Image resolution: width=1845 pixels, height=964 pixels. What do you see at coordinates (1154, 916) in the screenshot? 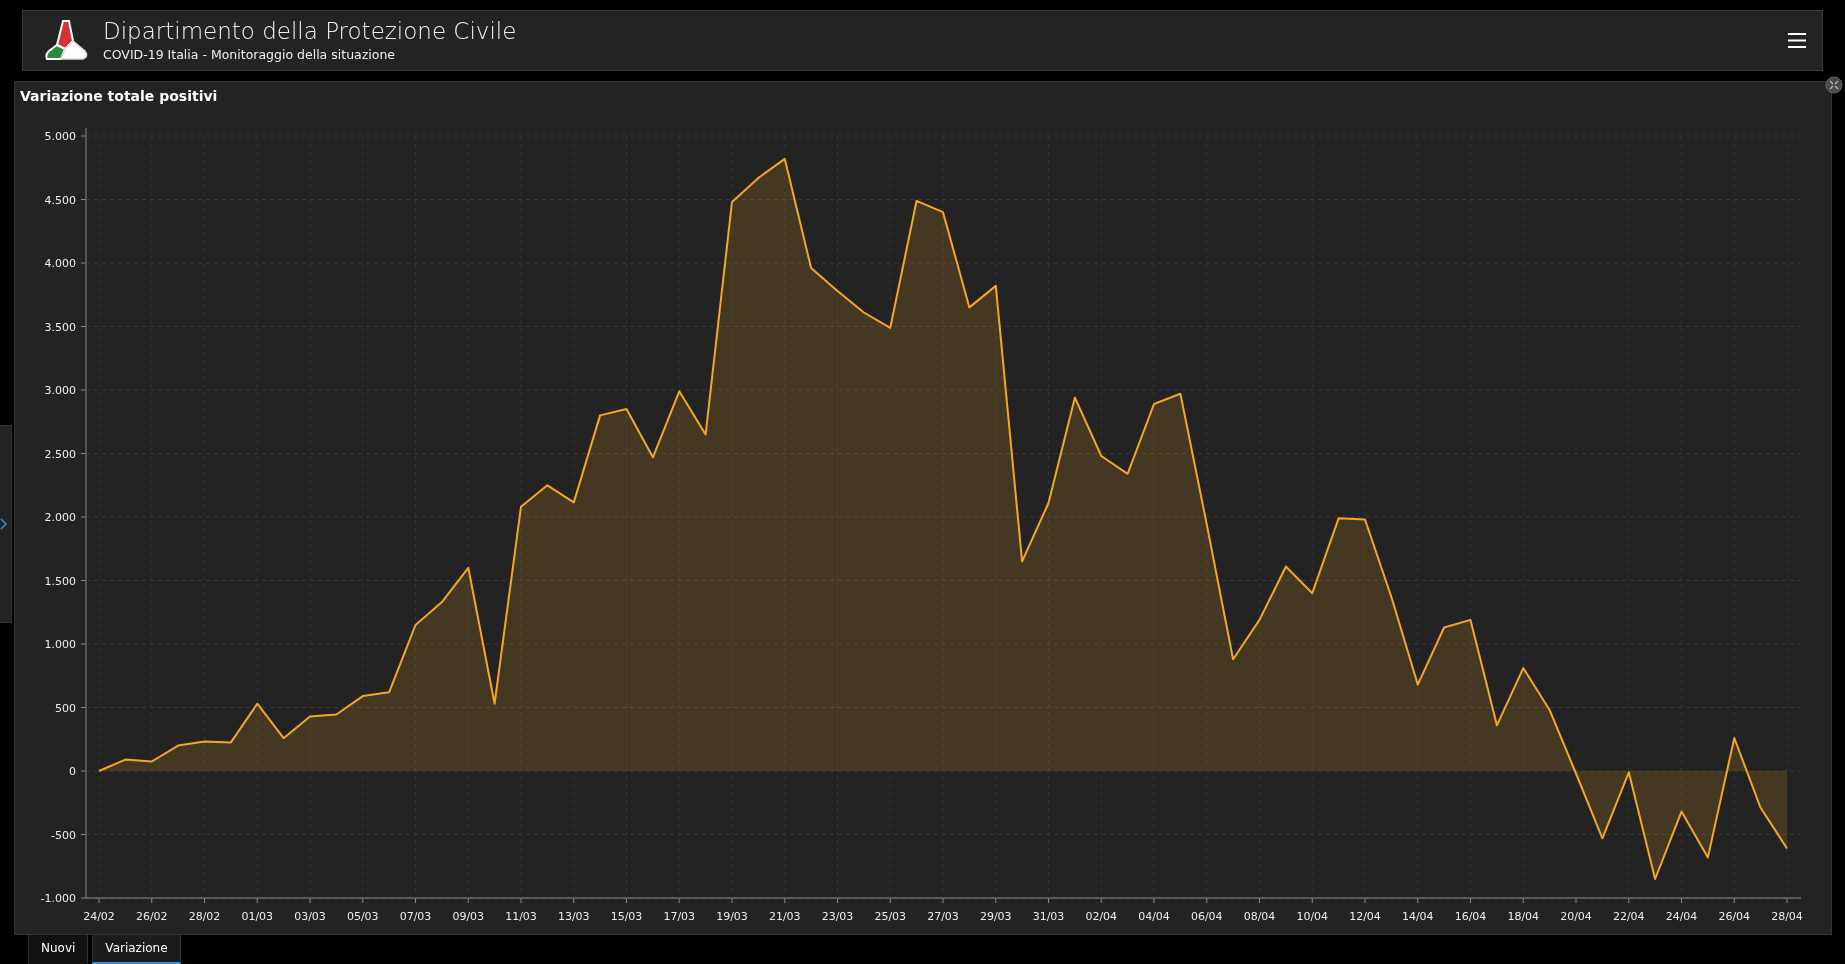
I see `x-tick-label: 04/04` at bounding box center [1154, 916].